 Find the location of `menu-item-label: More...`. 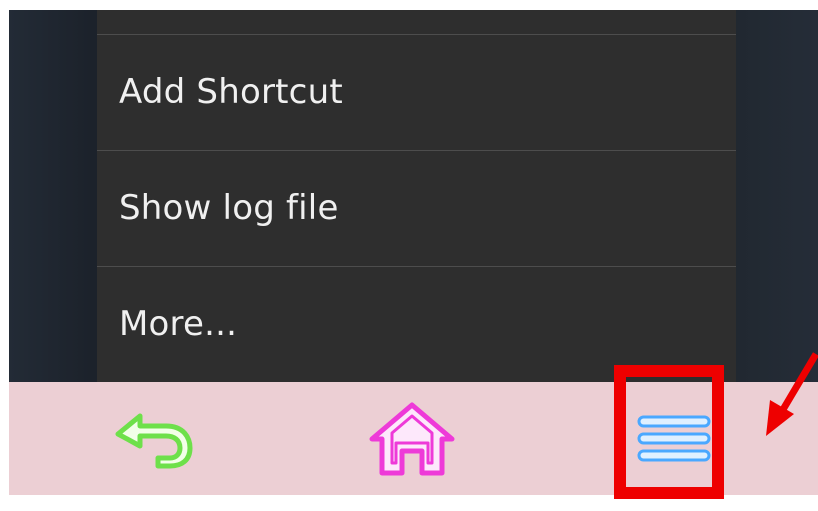

menu-item-label: More... is located at coordinates (178, 324).